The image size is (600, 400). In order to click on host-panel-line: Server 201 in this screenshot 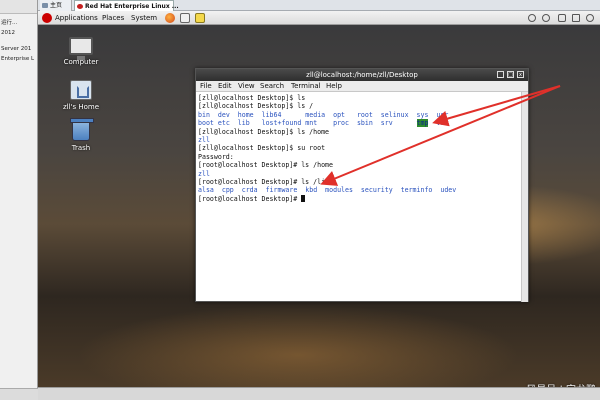, I will do `click(16, 49)`.